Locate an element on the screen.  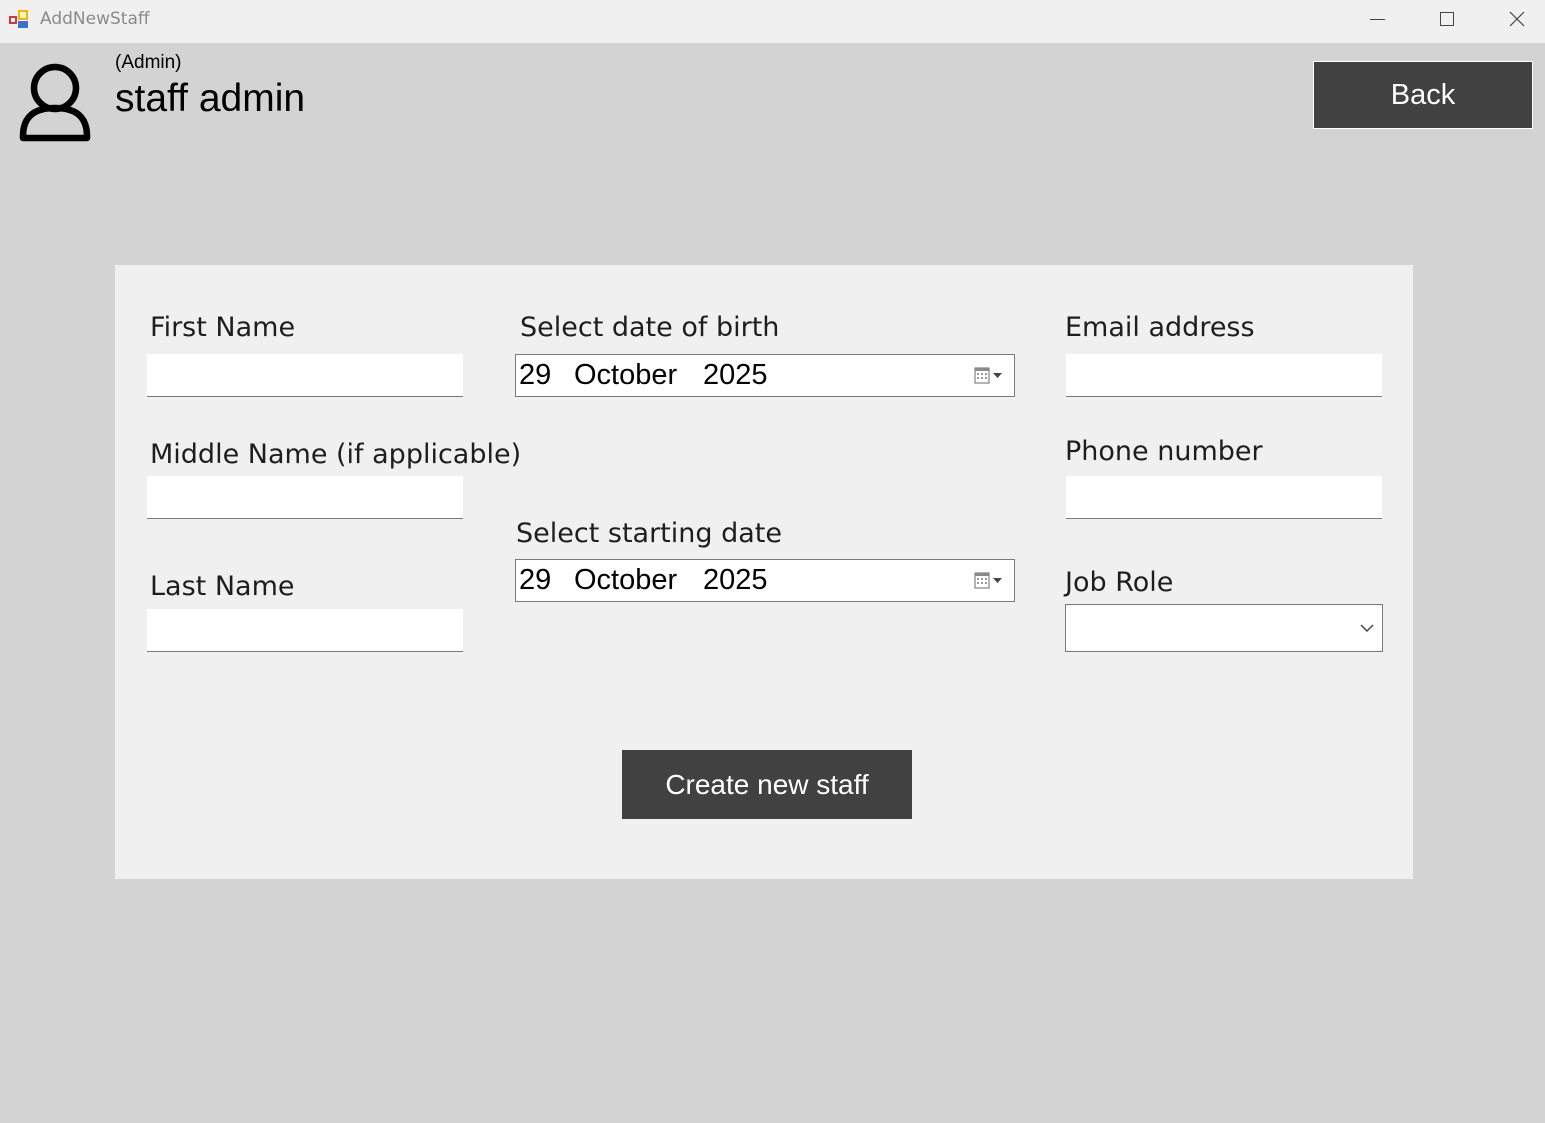
user-role: (Admin) is located at coordinates (148, 62).